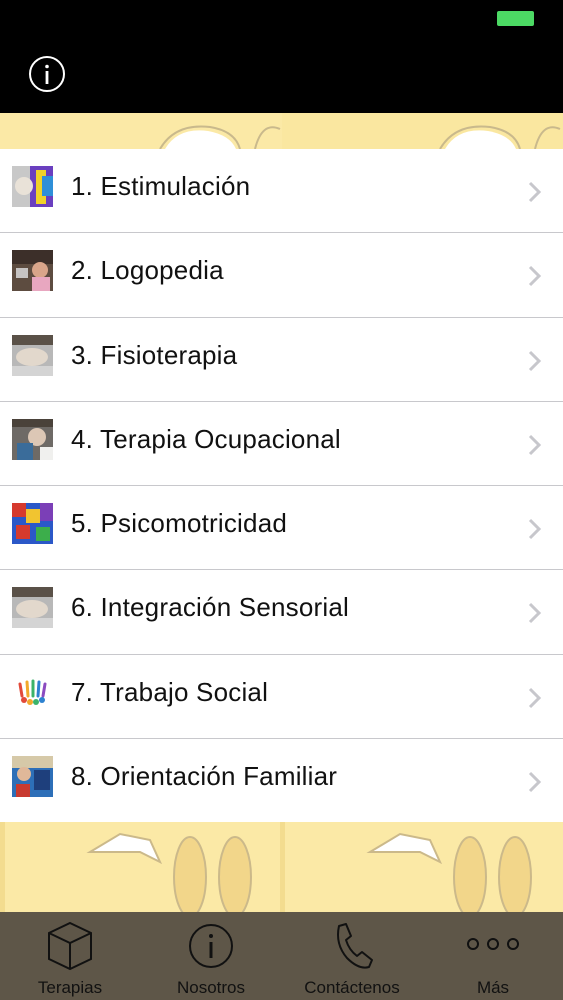 The image size is (563, 1000). What do you see at coordinates (170, 691) in the screenshot?
I see `list-item-label: 7. Trabajo Social` at bounding box center [170, 691].